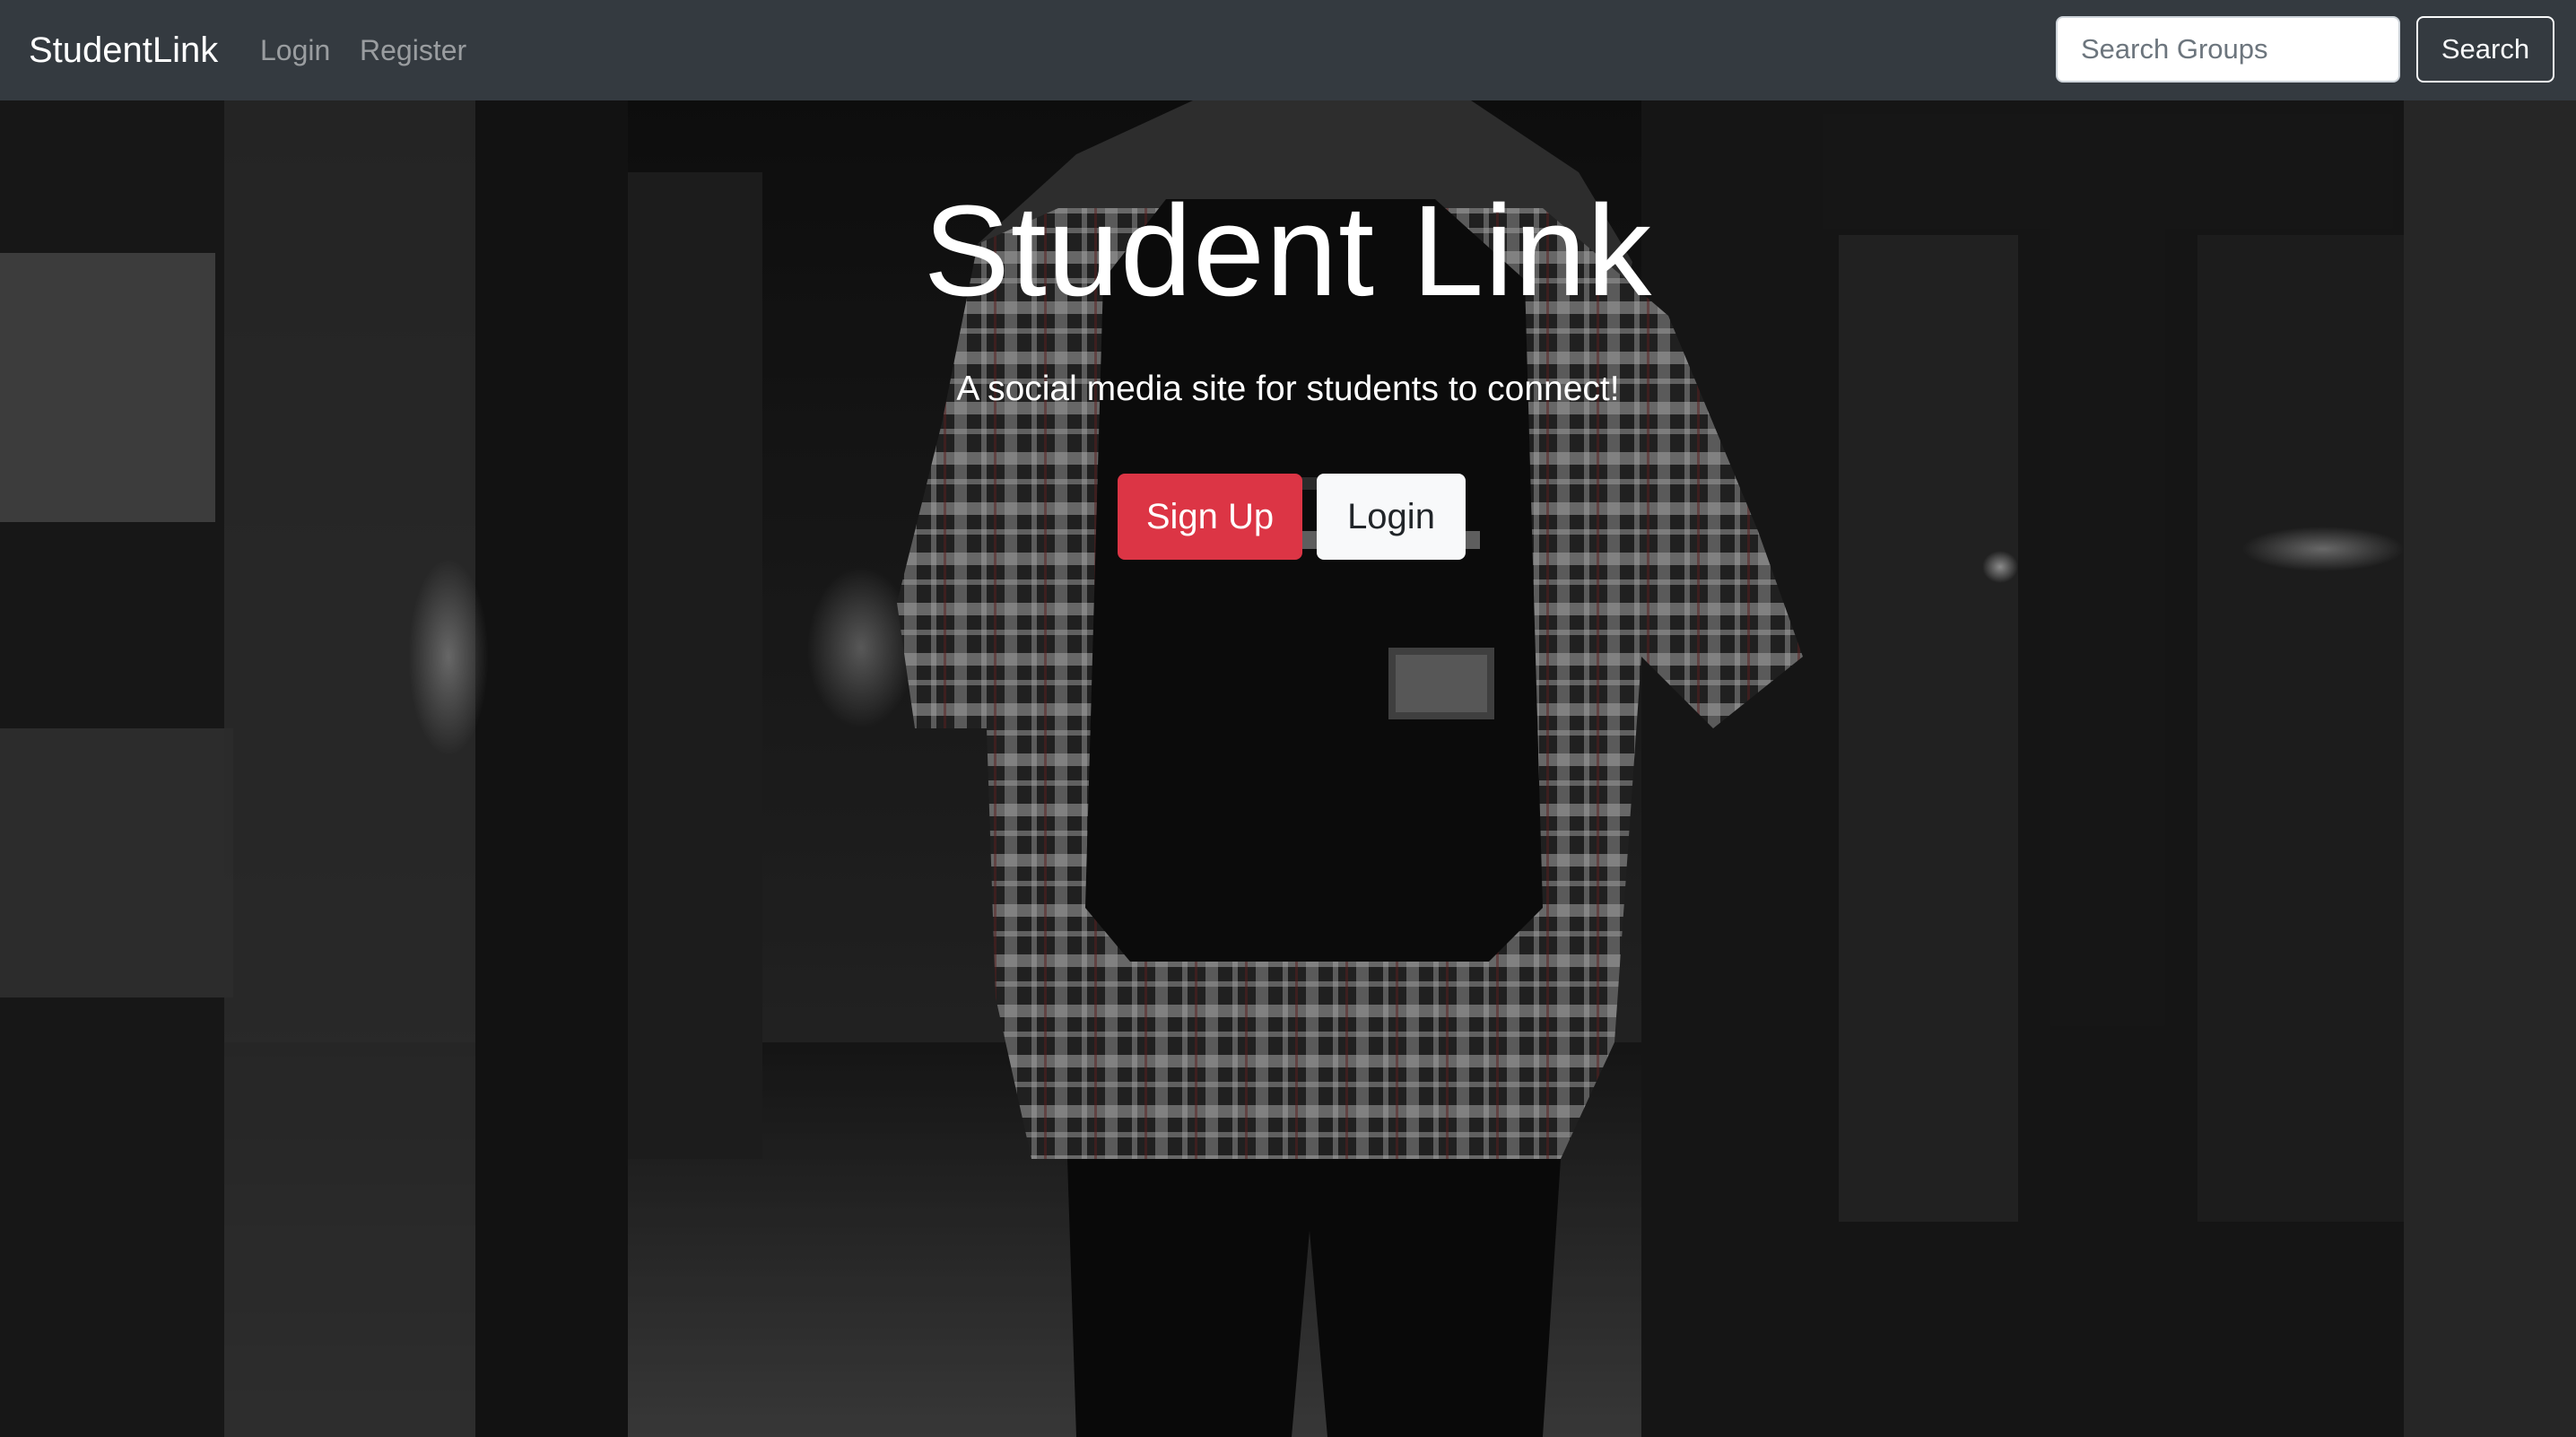  I want to click on search-groups-input, so click(2228, 49).